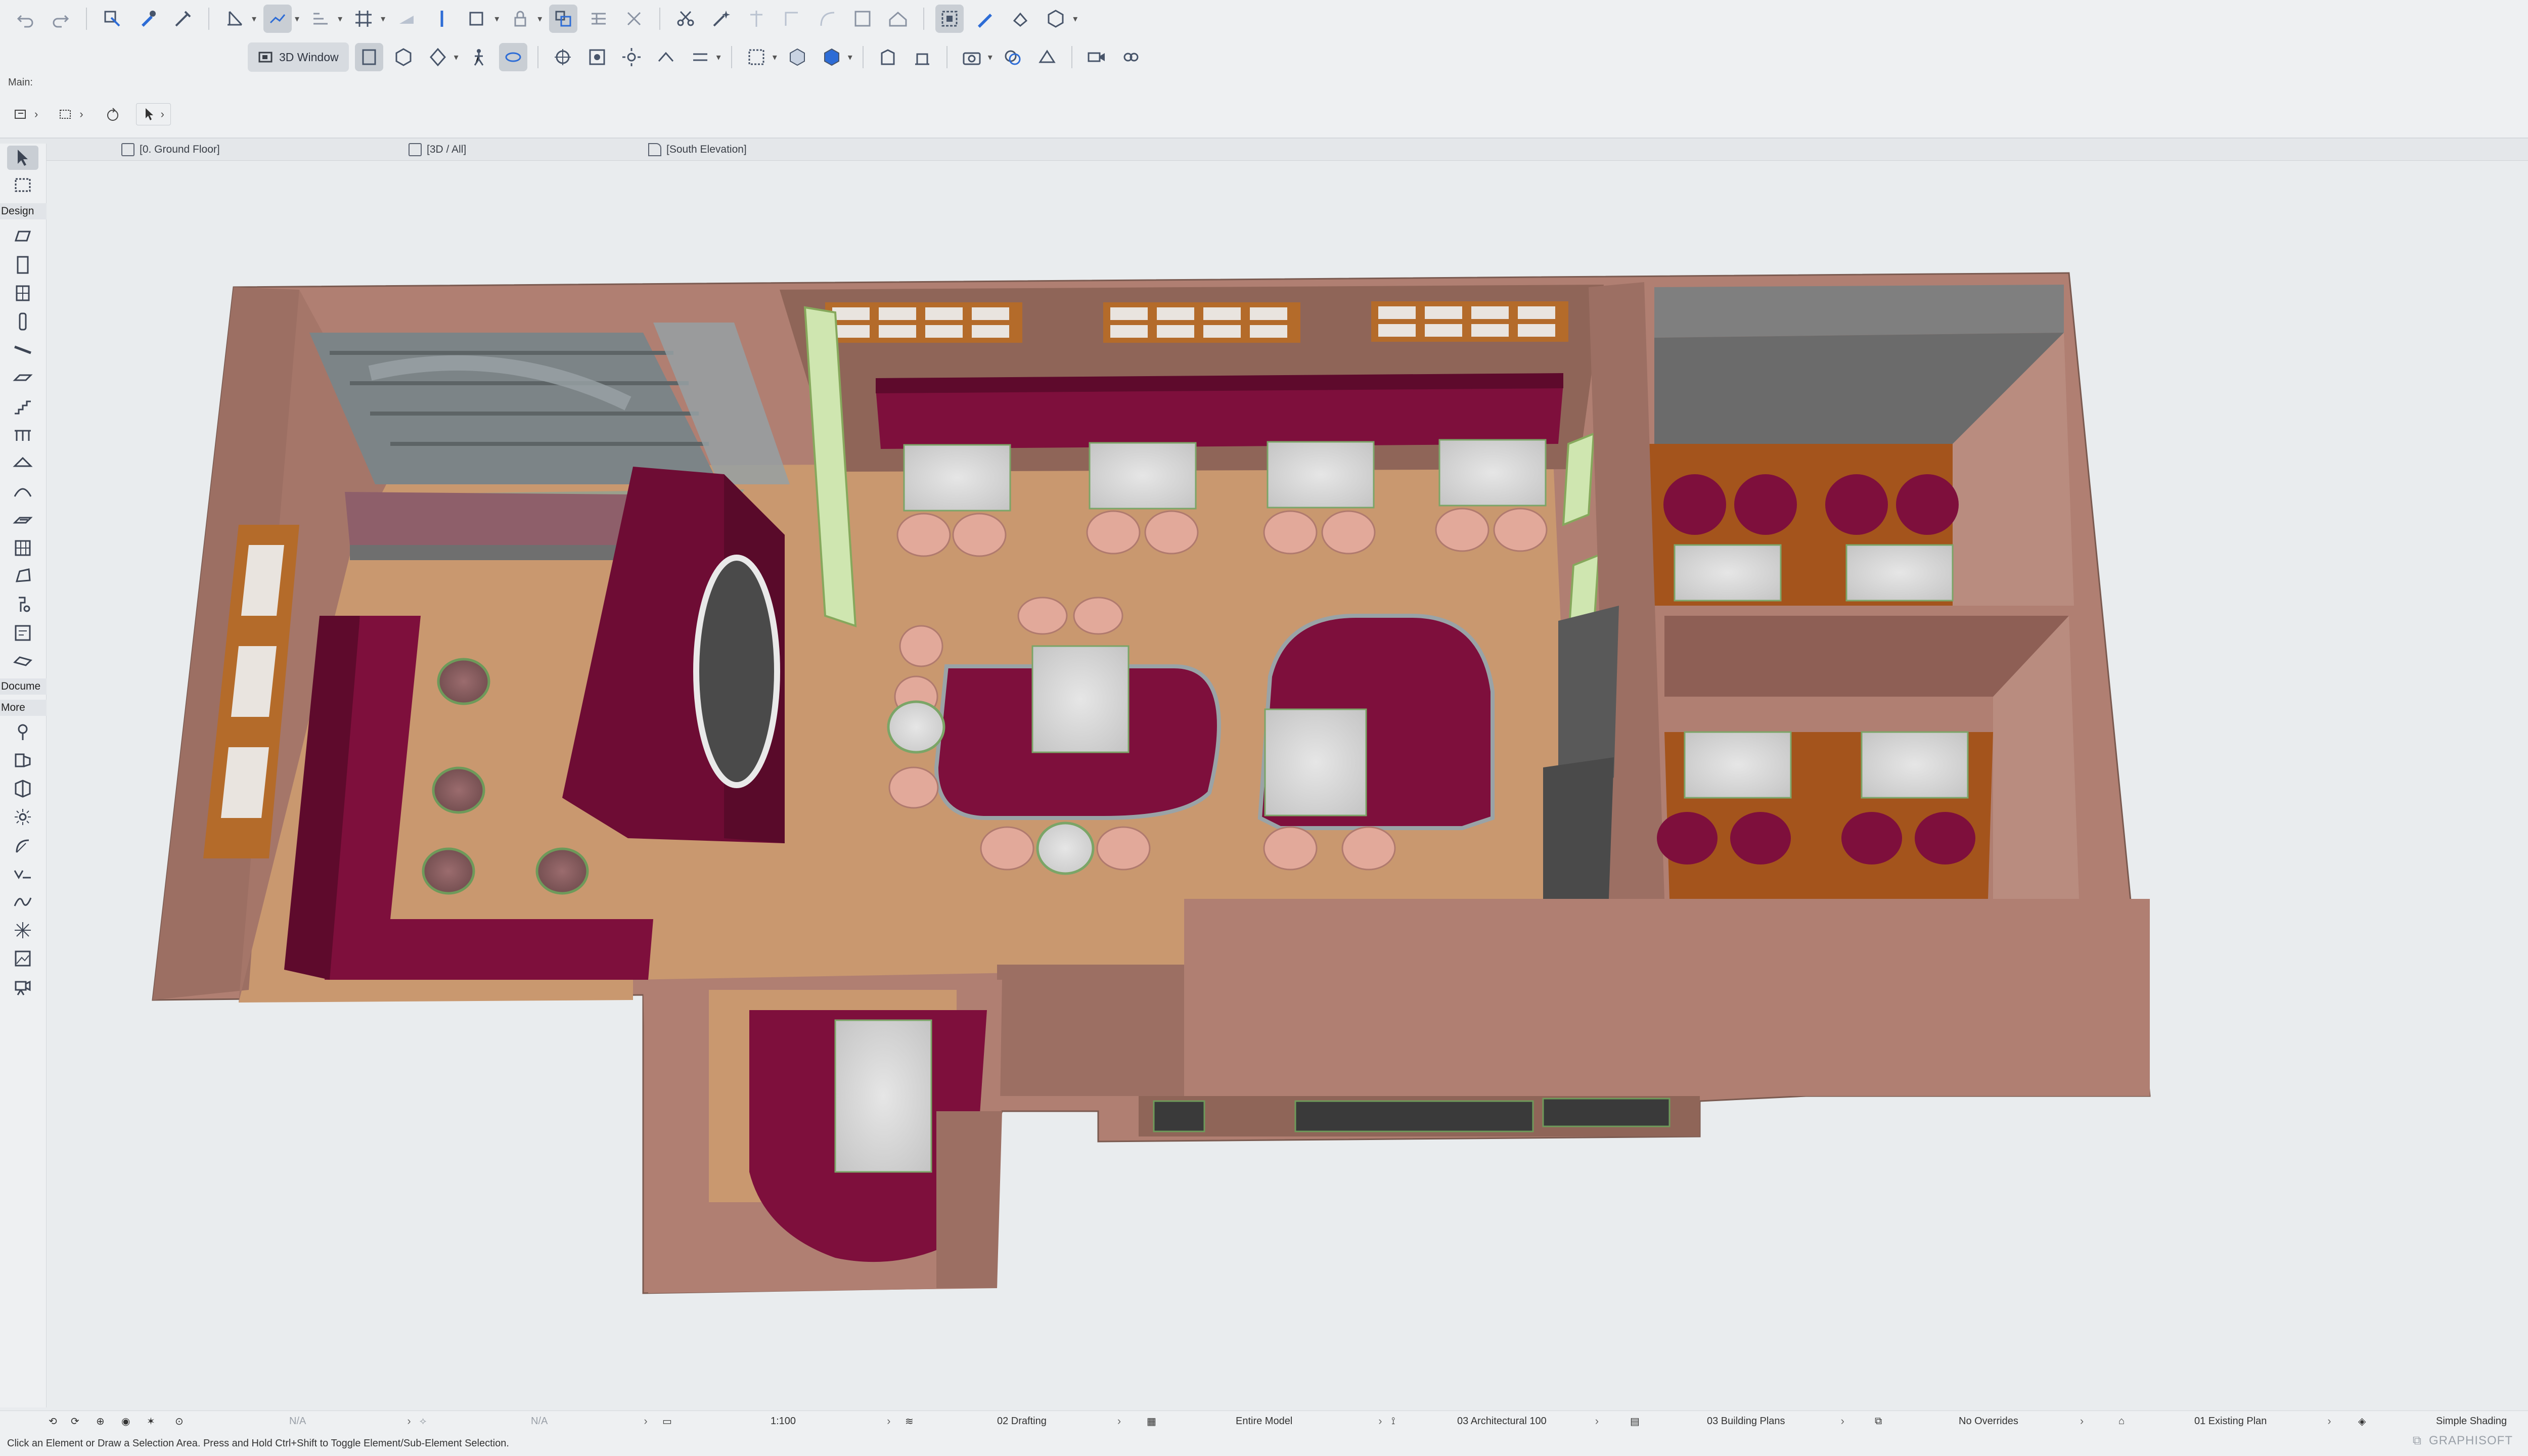  What do you see at coordinates (686, 19) in the screenshot?
I see `scissors-icon` at bounding box center [686, 19].